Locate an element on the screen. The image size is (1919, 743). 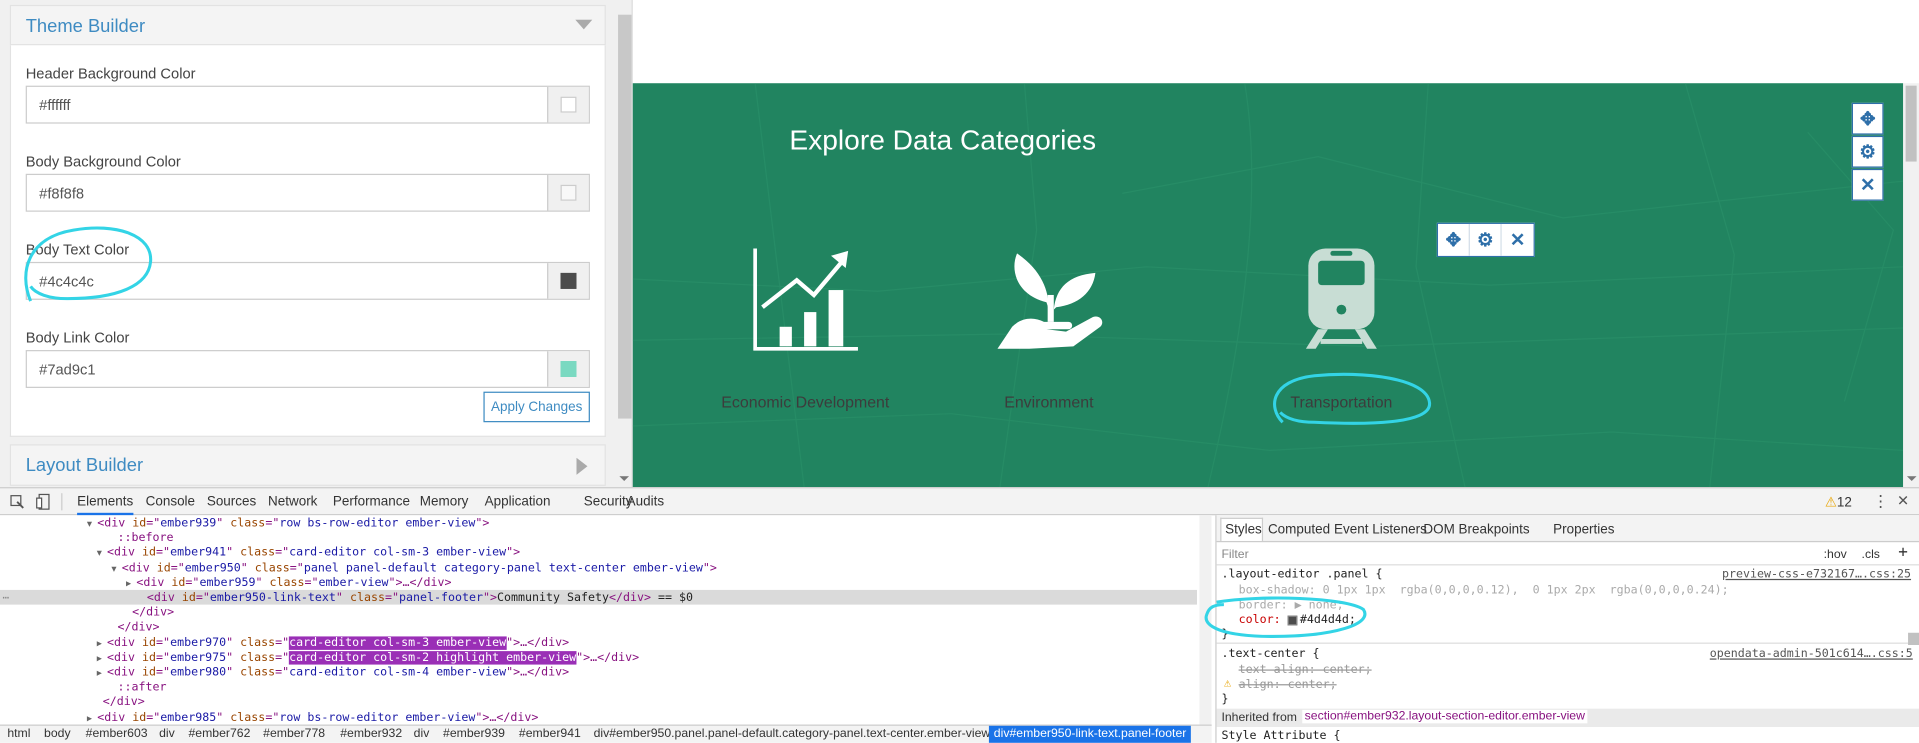
section-move-icon: ✥ is located at coordinates (1867, 118).